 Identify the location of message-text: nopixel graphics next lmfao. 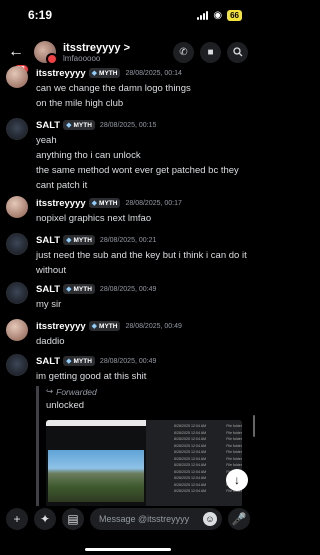
(94, 218).